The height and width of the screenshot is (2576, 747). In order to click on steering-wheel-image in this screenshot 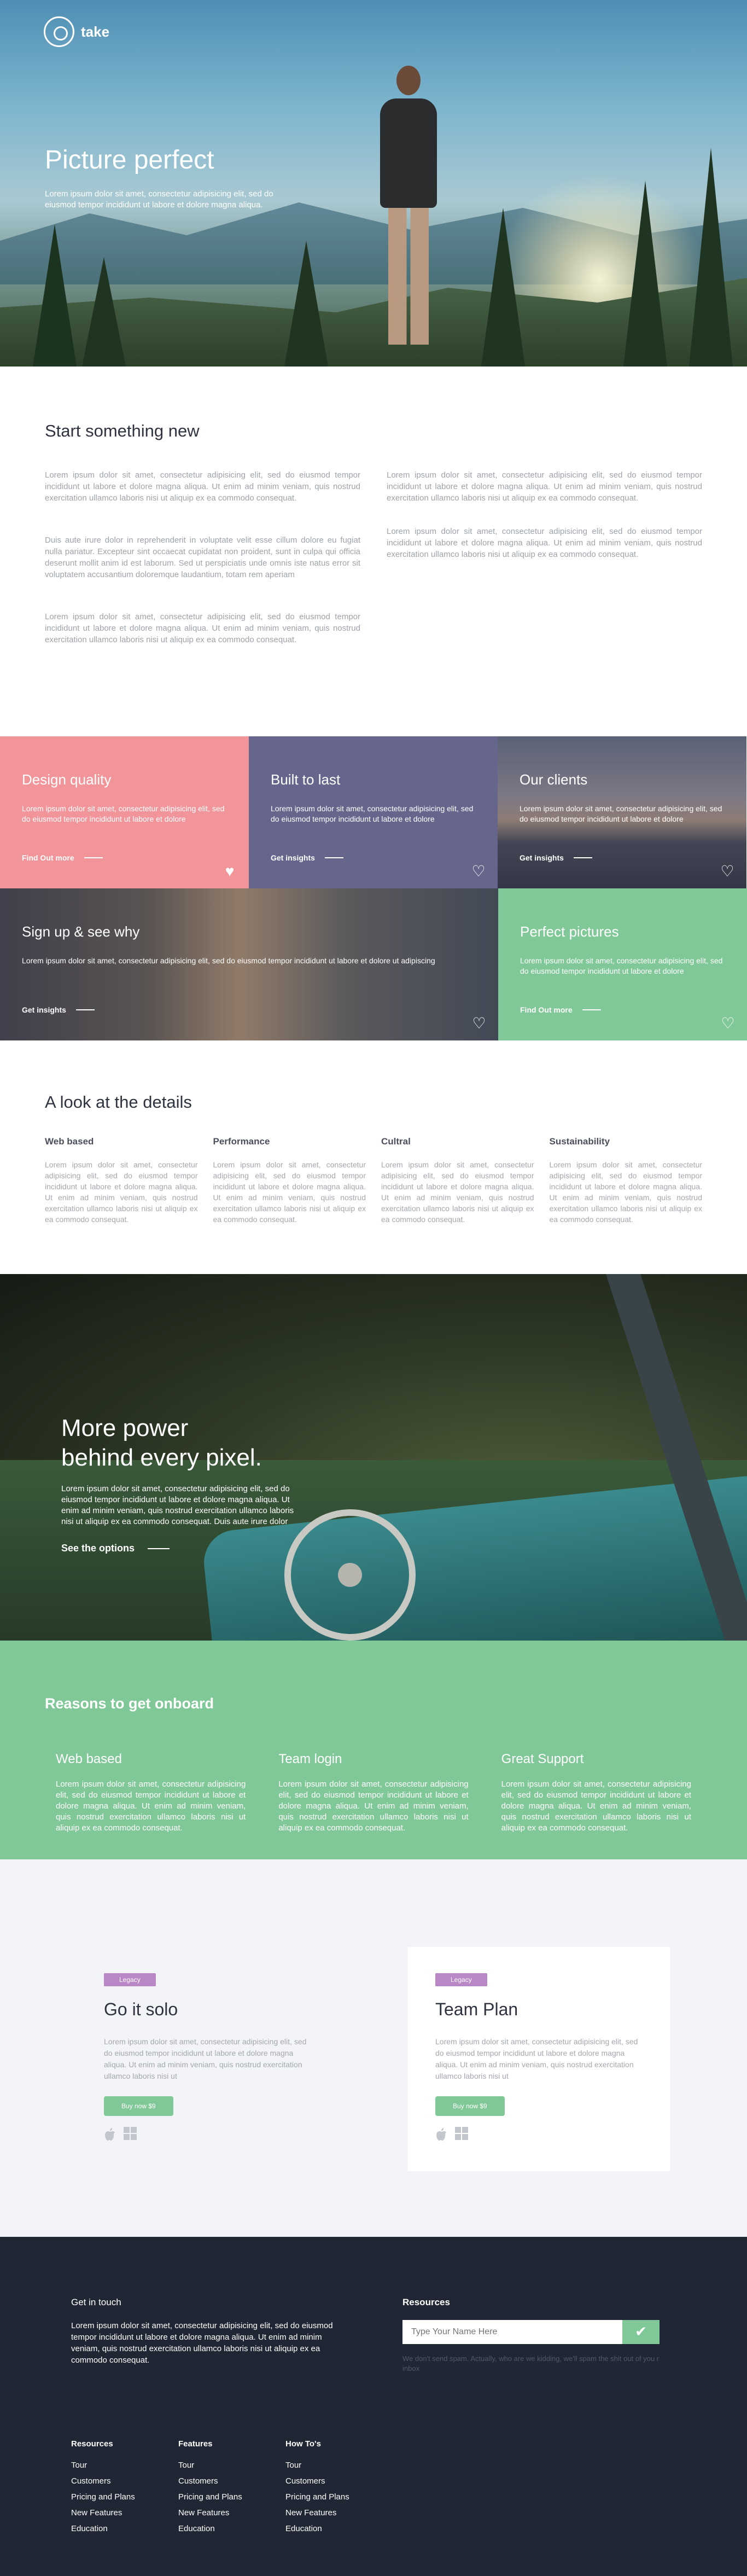, I will do `click(350, 1575)`.